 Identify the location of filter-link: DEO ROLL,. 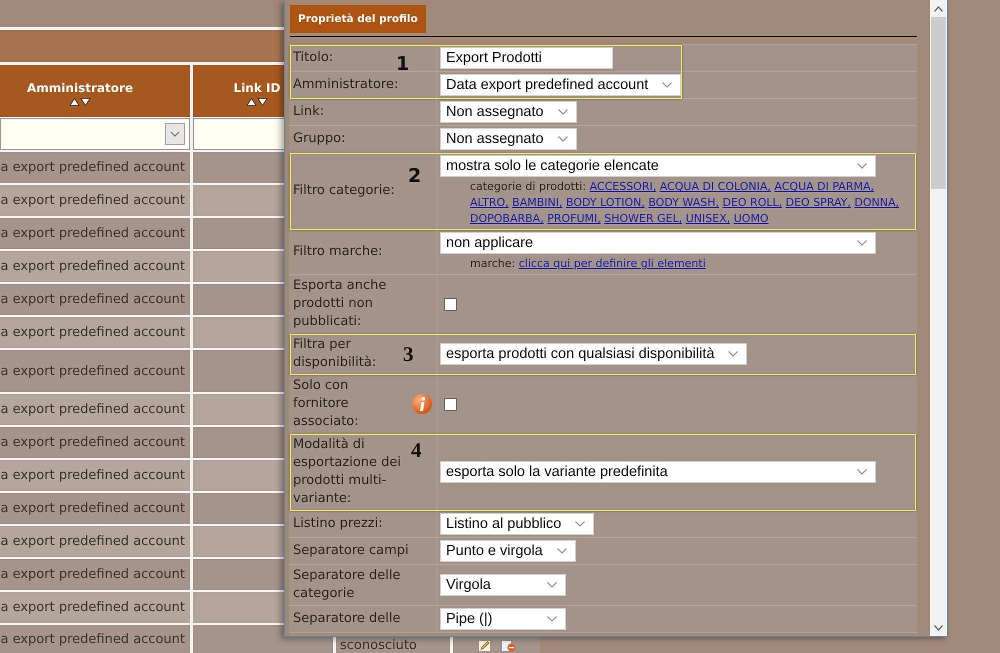
(752, 202).